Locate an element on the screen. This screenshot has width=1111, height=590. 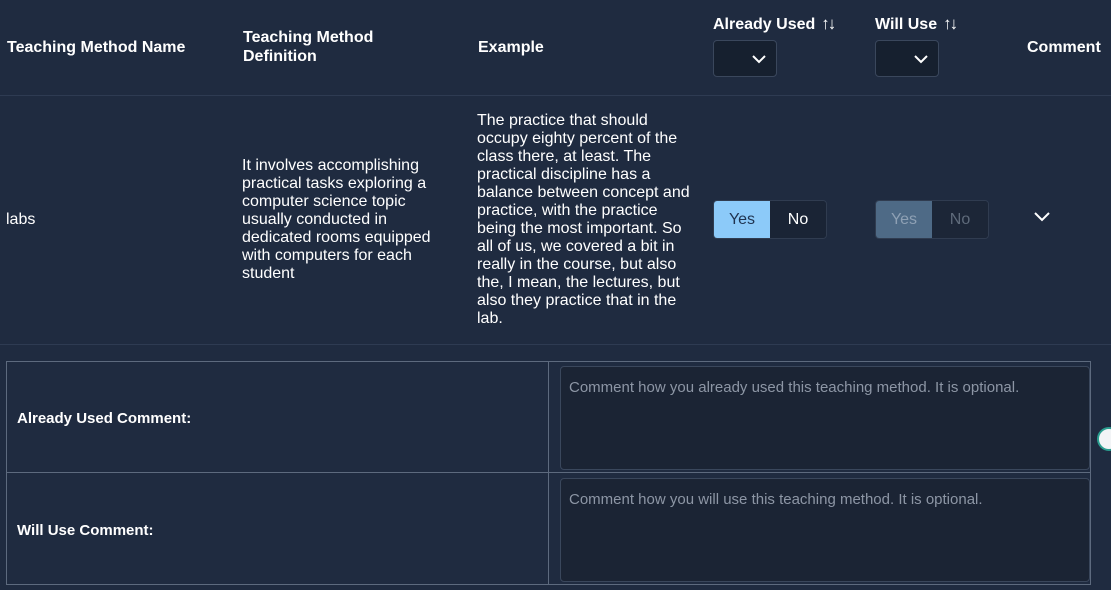
already-used-yes-button: Yes is located at coordinates (742, 219).